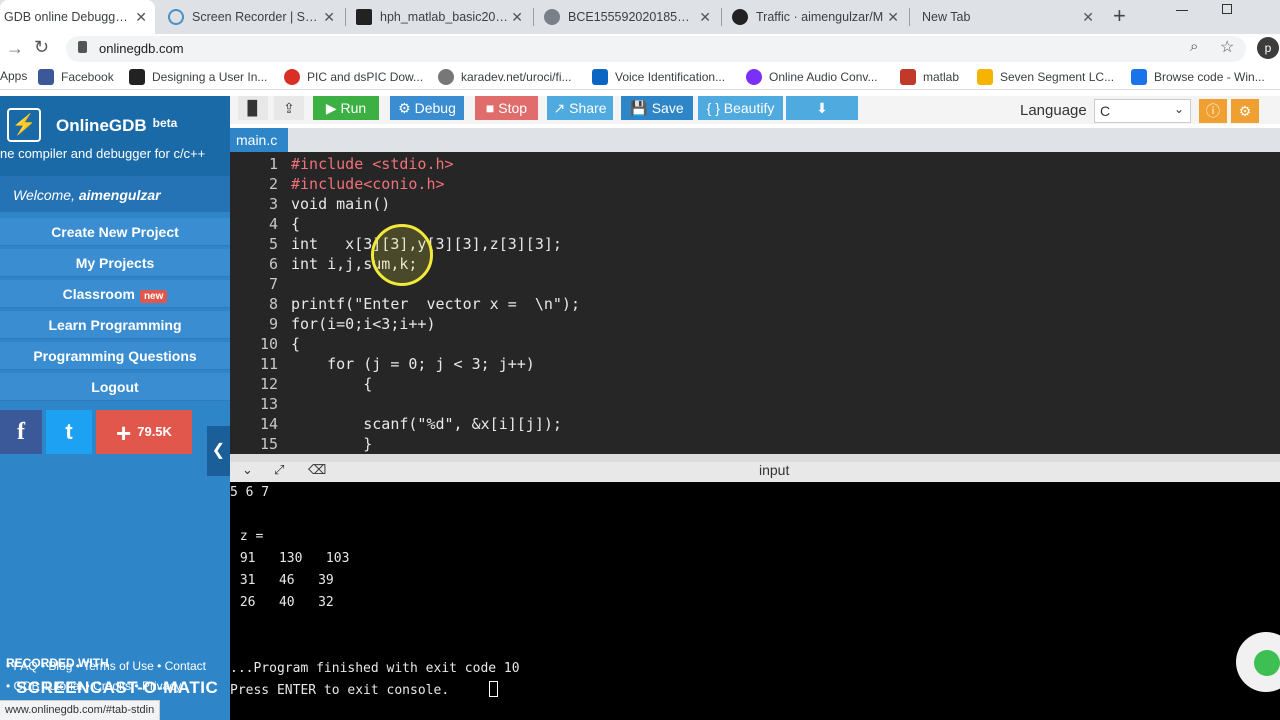 This screenshot has width=1280, height=720. I want to click on upload-button: ⇪, so click(289, 108).